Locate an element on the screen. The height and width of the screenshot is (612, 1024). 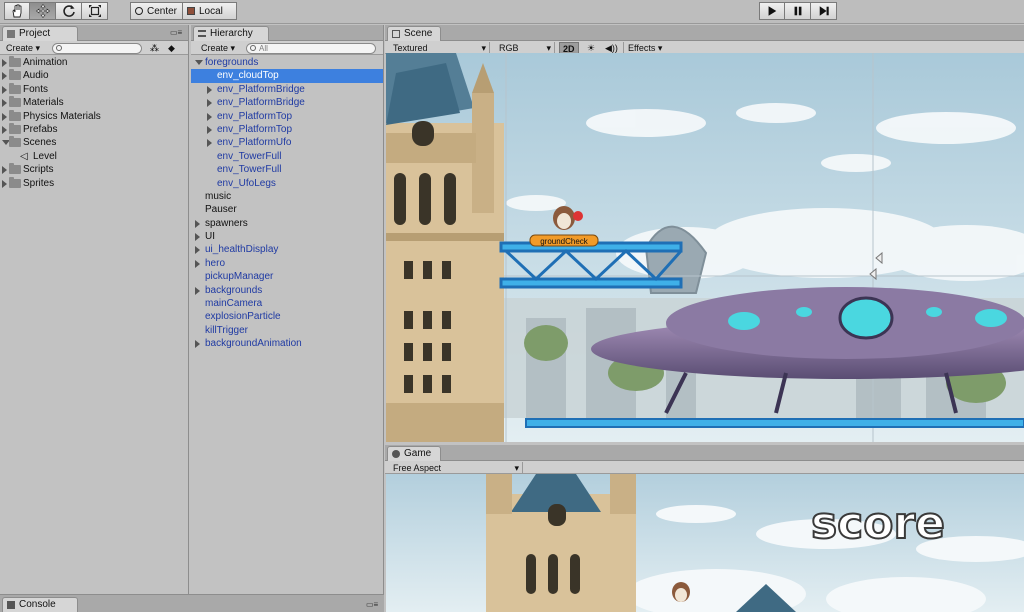
hierarchy-item: env_UfoLegs is located at coordinates (287, 183).